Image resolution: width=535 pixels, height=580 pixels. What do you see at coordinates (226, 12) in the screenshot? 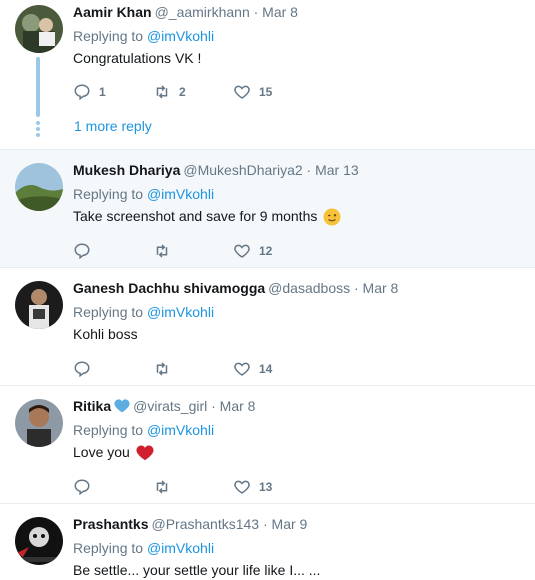
I see `user-handle-date: @_aamirkhann · Mar 8` at bounding box center [226, 12].